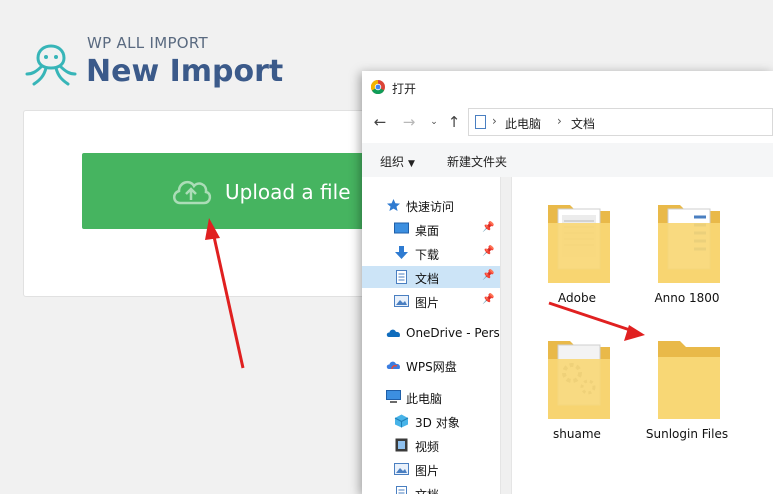  I want to click on nav-item-label: 视频, so click(427, 447).